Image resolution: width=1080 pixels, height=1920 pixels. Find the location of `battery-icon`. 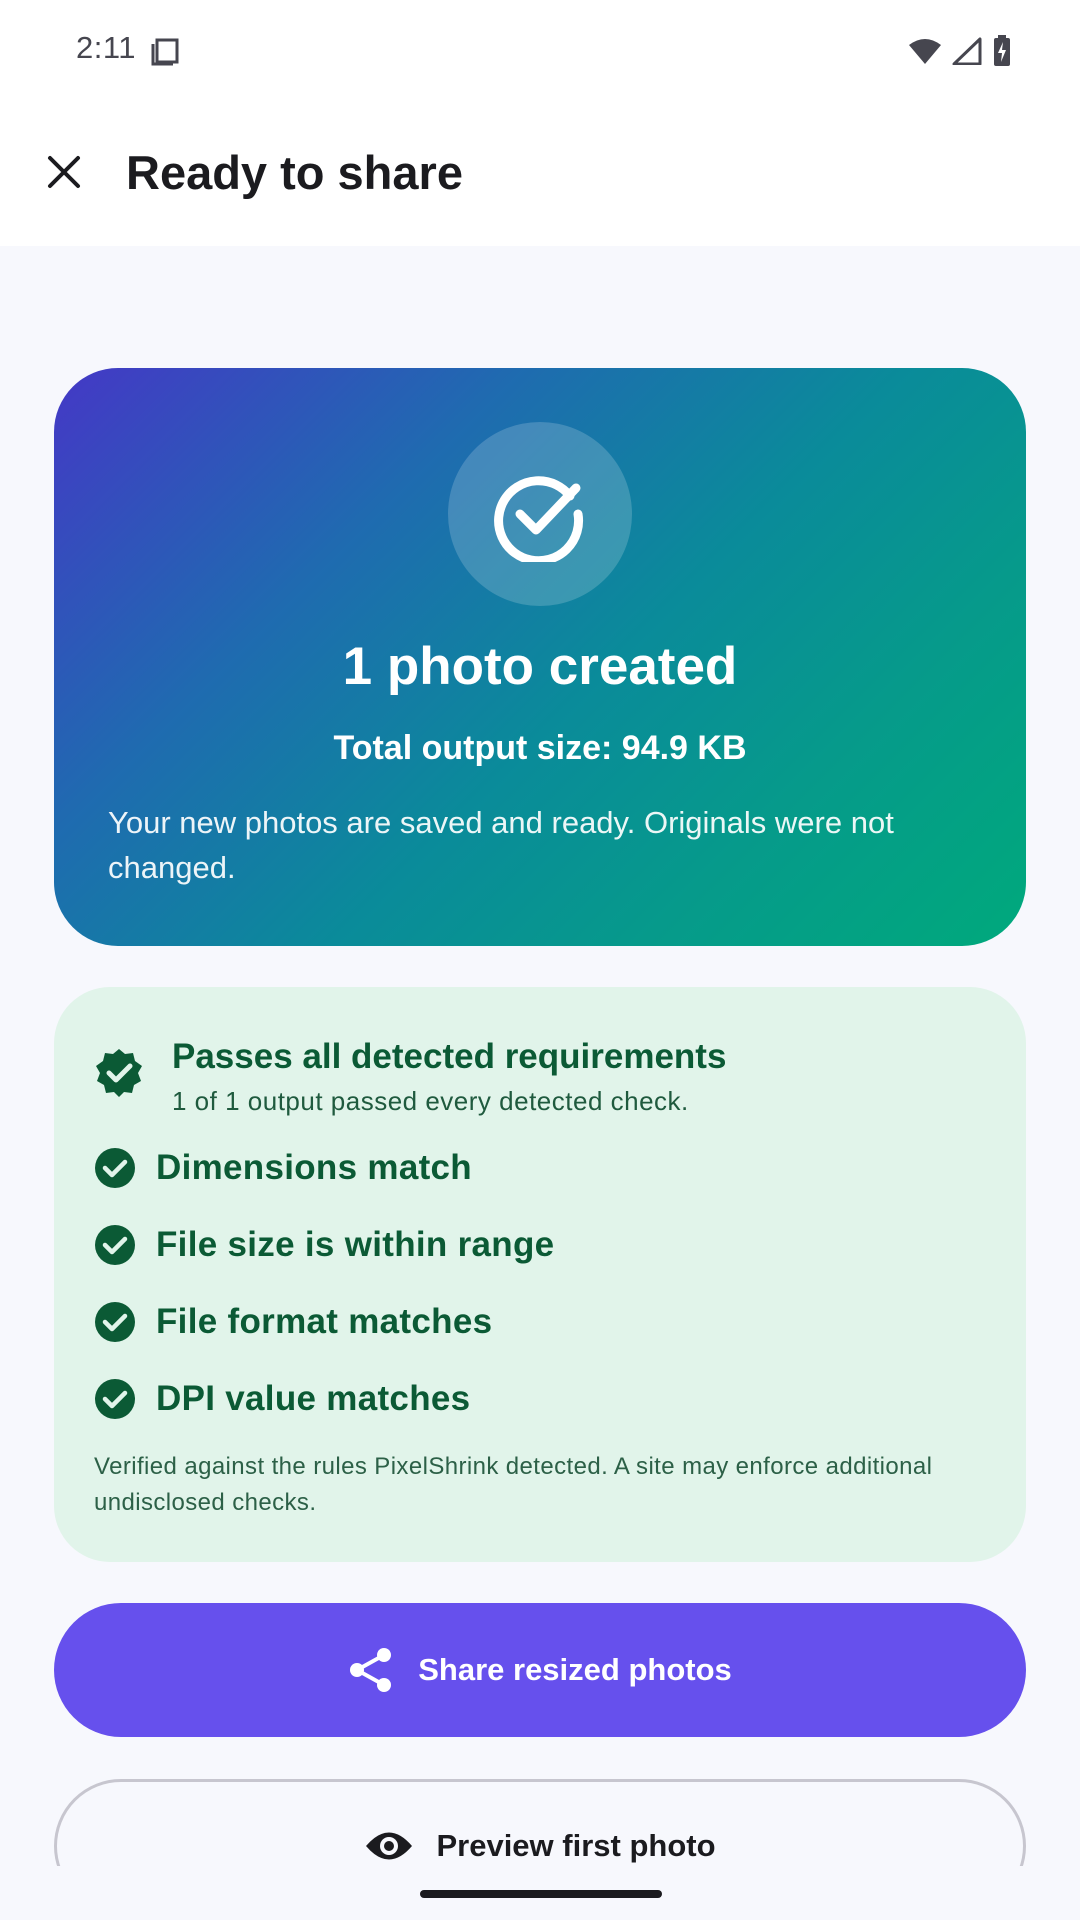

battery-icon is located at coordinates (1002, 53).